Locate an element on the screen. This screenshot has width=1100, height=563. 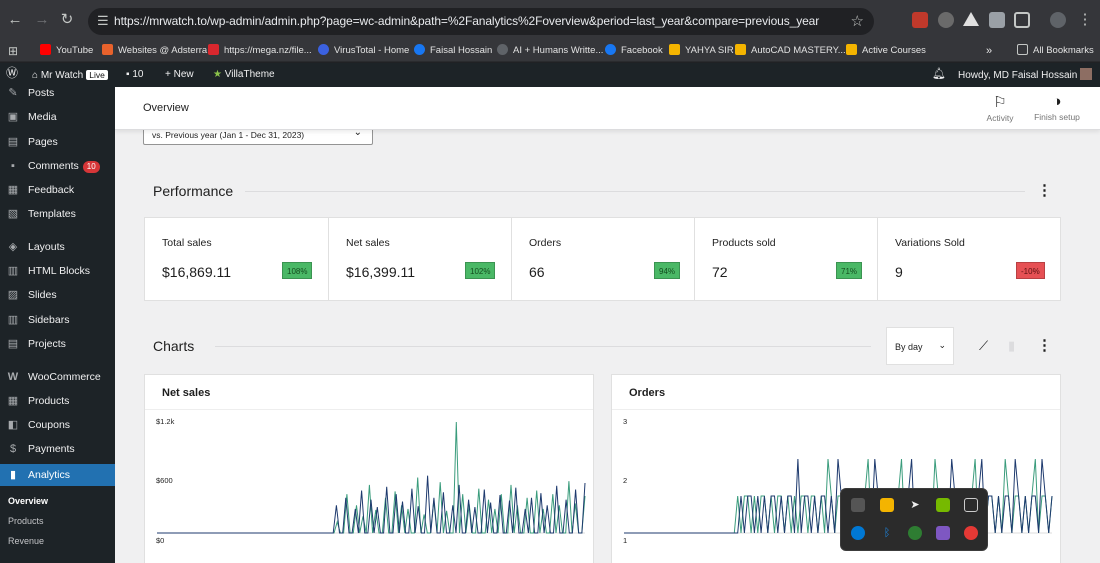
orders-chart: Orders 3 2 1 is located at coordinates (836, 468).